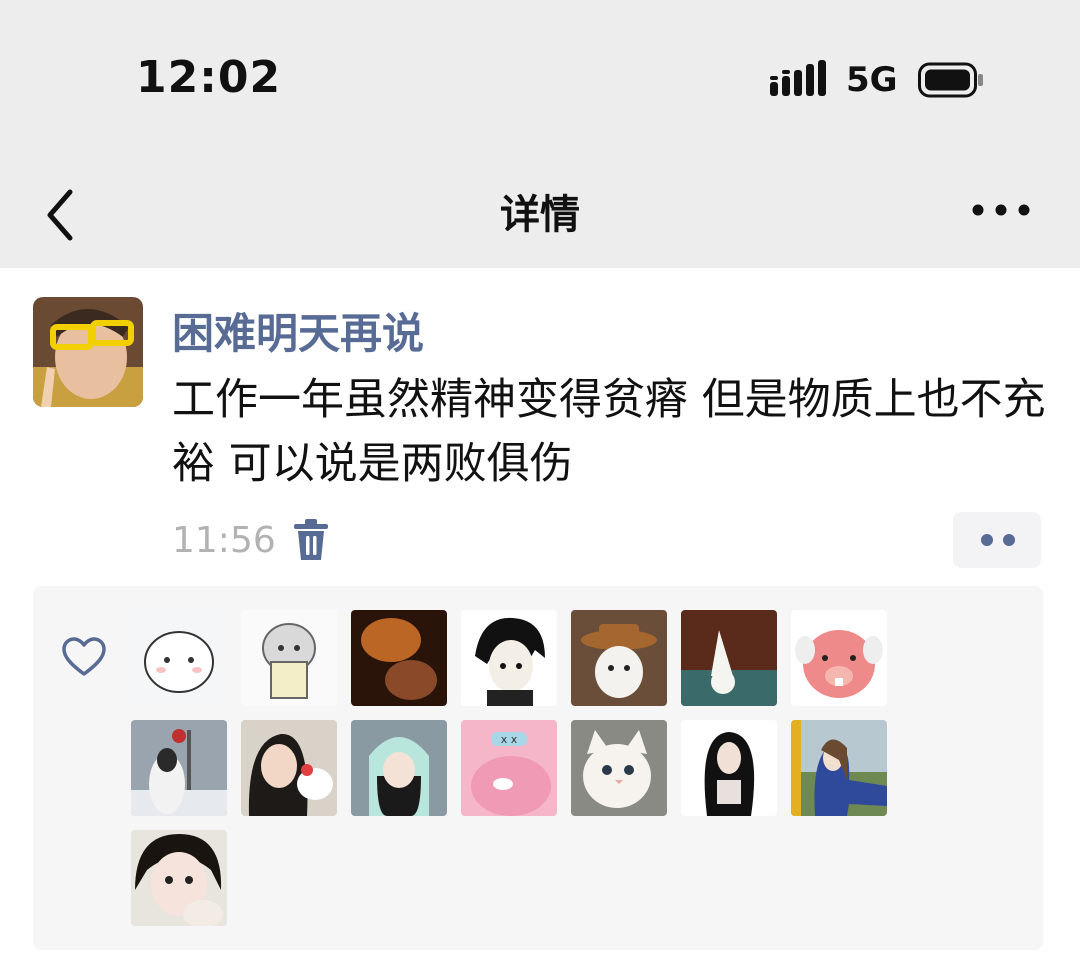 The height and width of the screenshot is (975, 1080). What do you see at coordinates (872, 80) in the screenshot?
I see `network-label: 5G` at bounding box center [872, 80].